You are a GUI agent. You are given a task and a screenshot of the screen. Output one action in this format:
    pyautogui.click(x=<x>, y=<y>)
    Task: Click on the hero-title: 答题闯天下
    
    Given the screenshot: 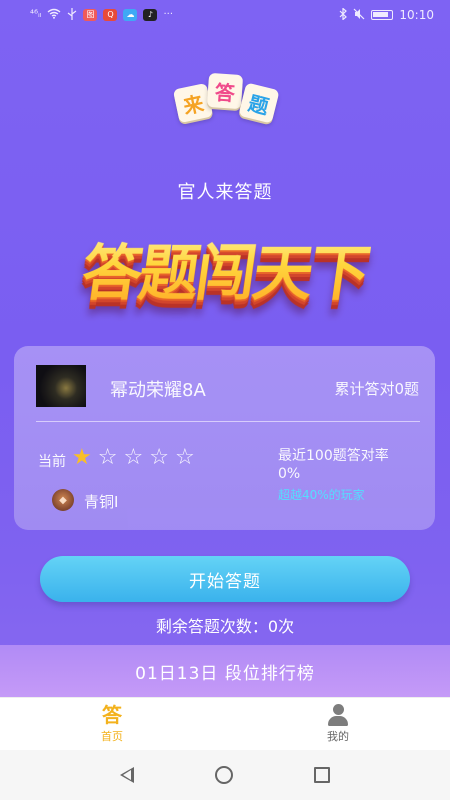 What is the action you would take?
    pyautogui.click(x=224, y=268)
    